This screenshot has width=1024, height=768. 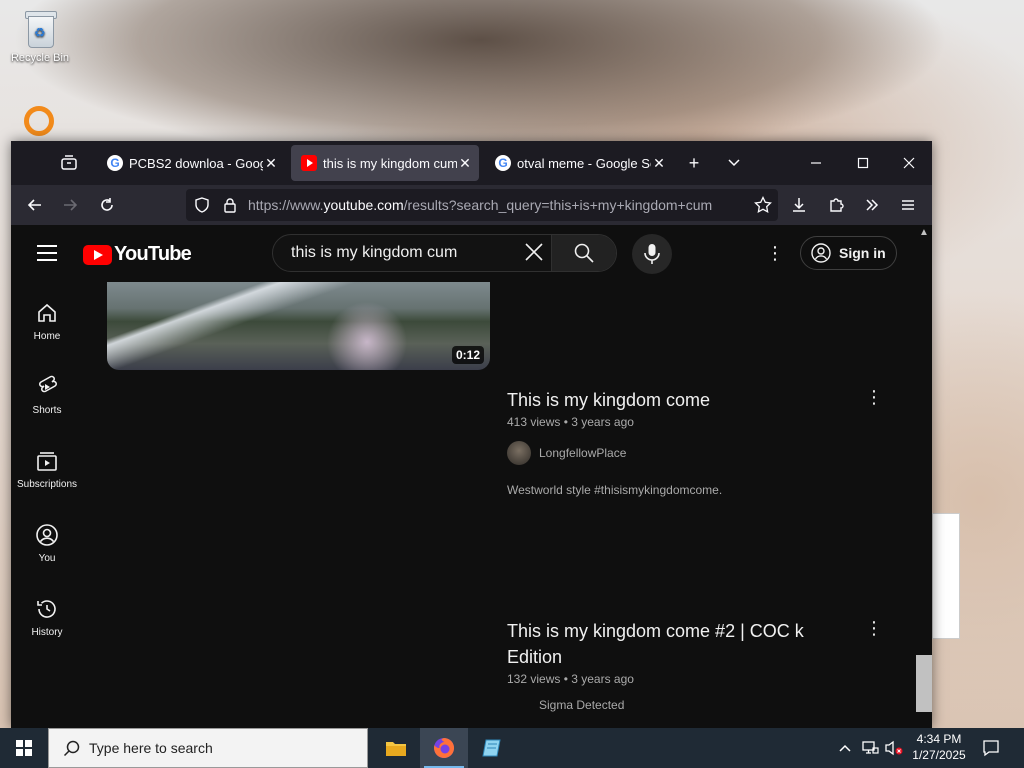 What do you see at coordinates (909, 163) in the screenshot?
I see `close-window-button` at bounding box center [909, 163].